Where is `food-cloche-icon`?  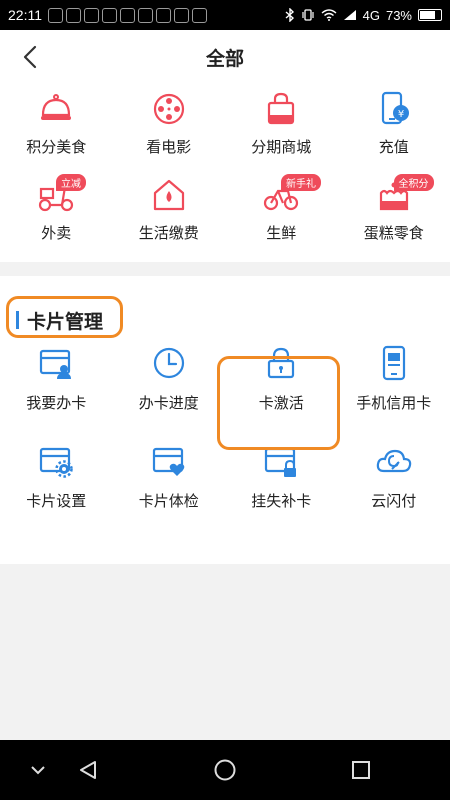 food-cloche-icon is located at coordinates (56, 109).